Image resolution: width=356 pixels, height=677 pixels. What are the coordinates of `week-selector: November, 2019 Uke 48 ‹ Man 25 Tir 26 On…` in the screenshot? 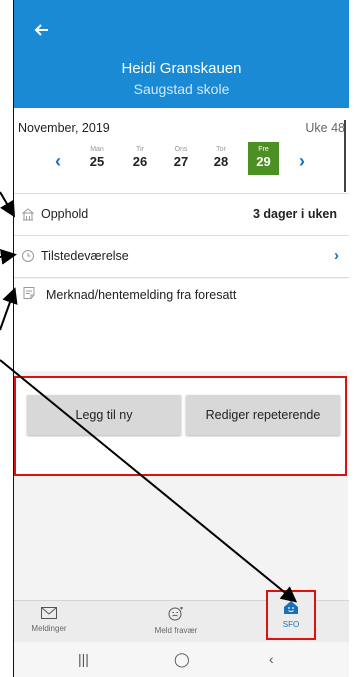 It's located at (181, 151).